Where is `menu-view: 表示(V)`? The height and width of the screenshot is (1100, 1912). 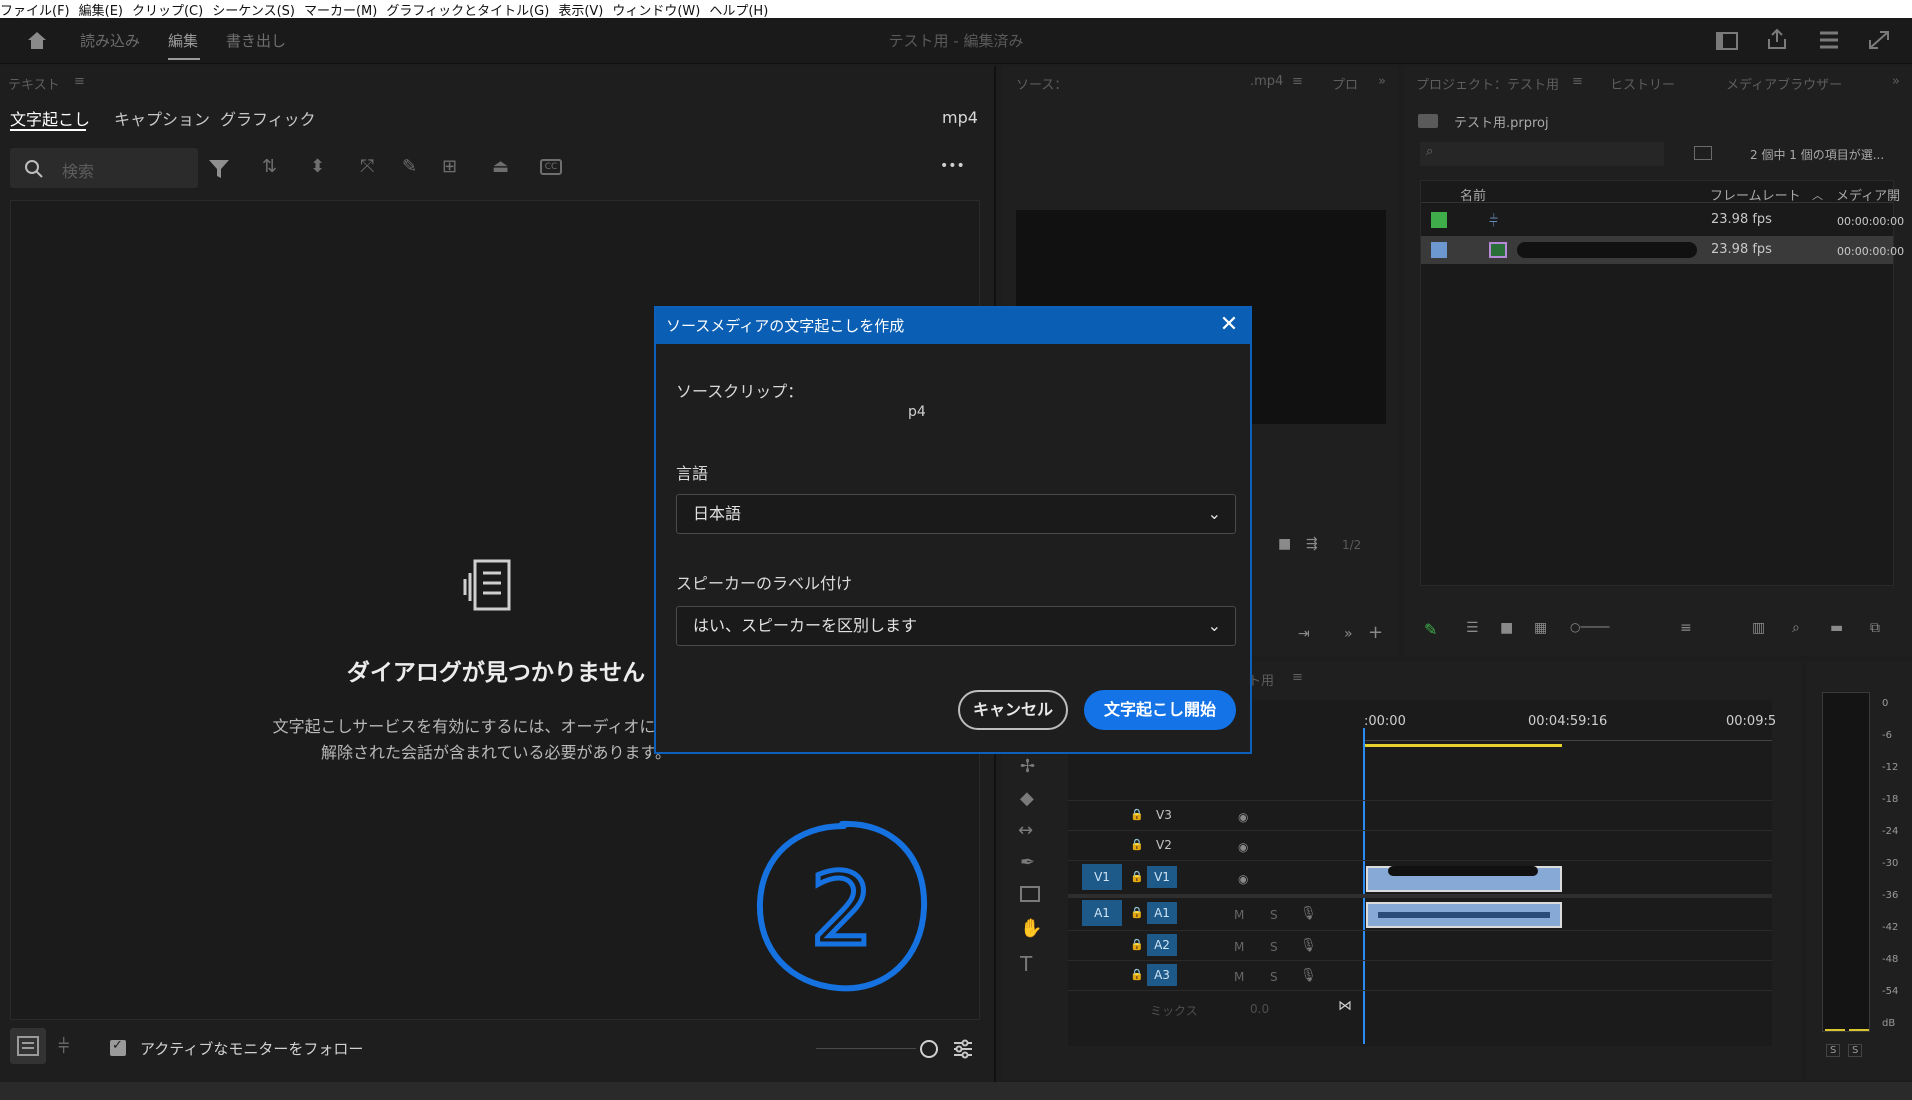 menu-view: 表示(V) is located at coordinates (585, 9).